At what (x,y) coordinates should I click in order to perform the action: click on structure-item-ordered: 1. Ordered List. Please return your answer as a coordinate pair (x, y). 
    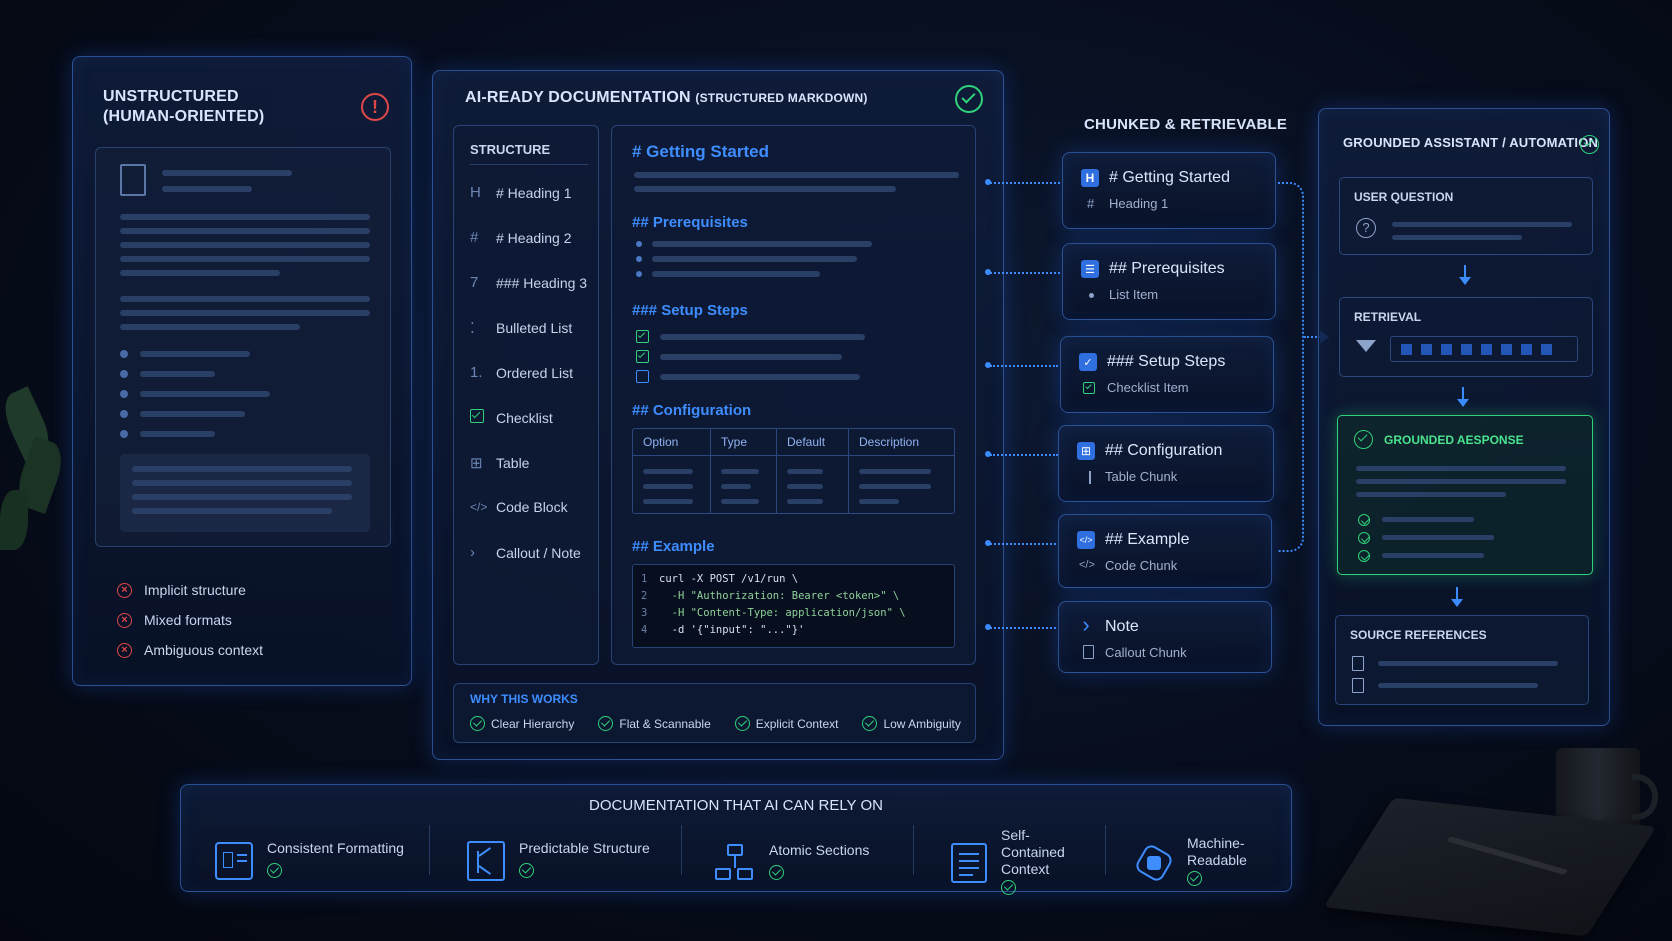
    Looking at the image, I should click on (521, 372).